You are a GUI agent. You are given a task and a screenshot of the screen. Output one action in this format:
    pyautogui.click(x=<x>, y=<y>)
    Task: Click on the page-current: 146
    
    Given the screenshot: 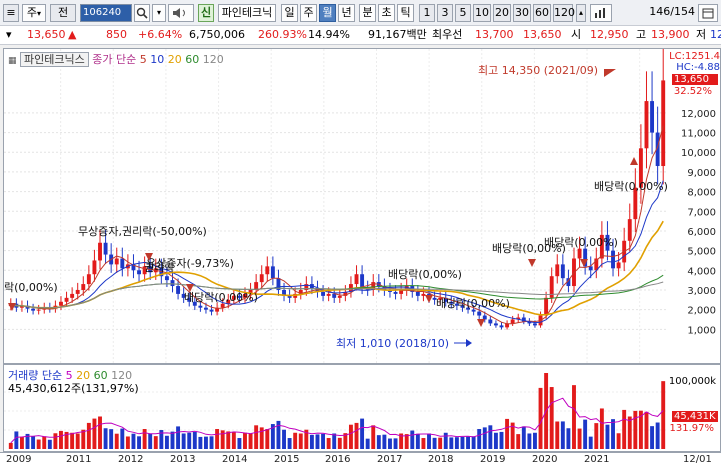 What is the action you would take?
    pyautogui.click(x=660, y=11)
    